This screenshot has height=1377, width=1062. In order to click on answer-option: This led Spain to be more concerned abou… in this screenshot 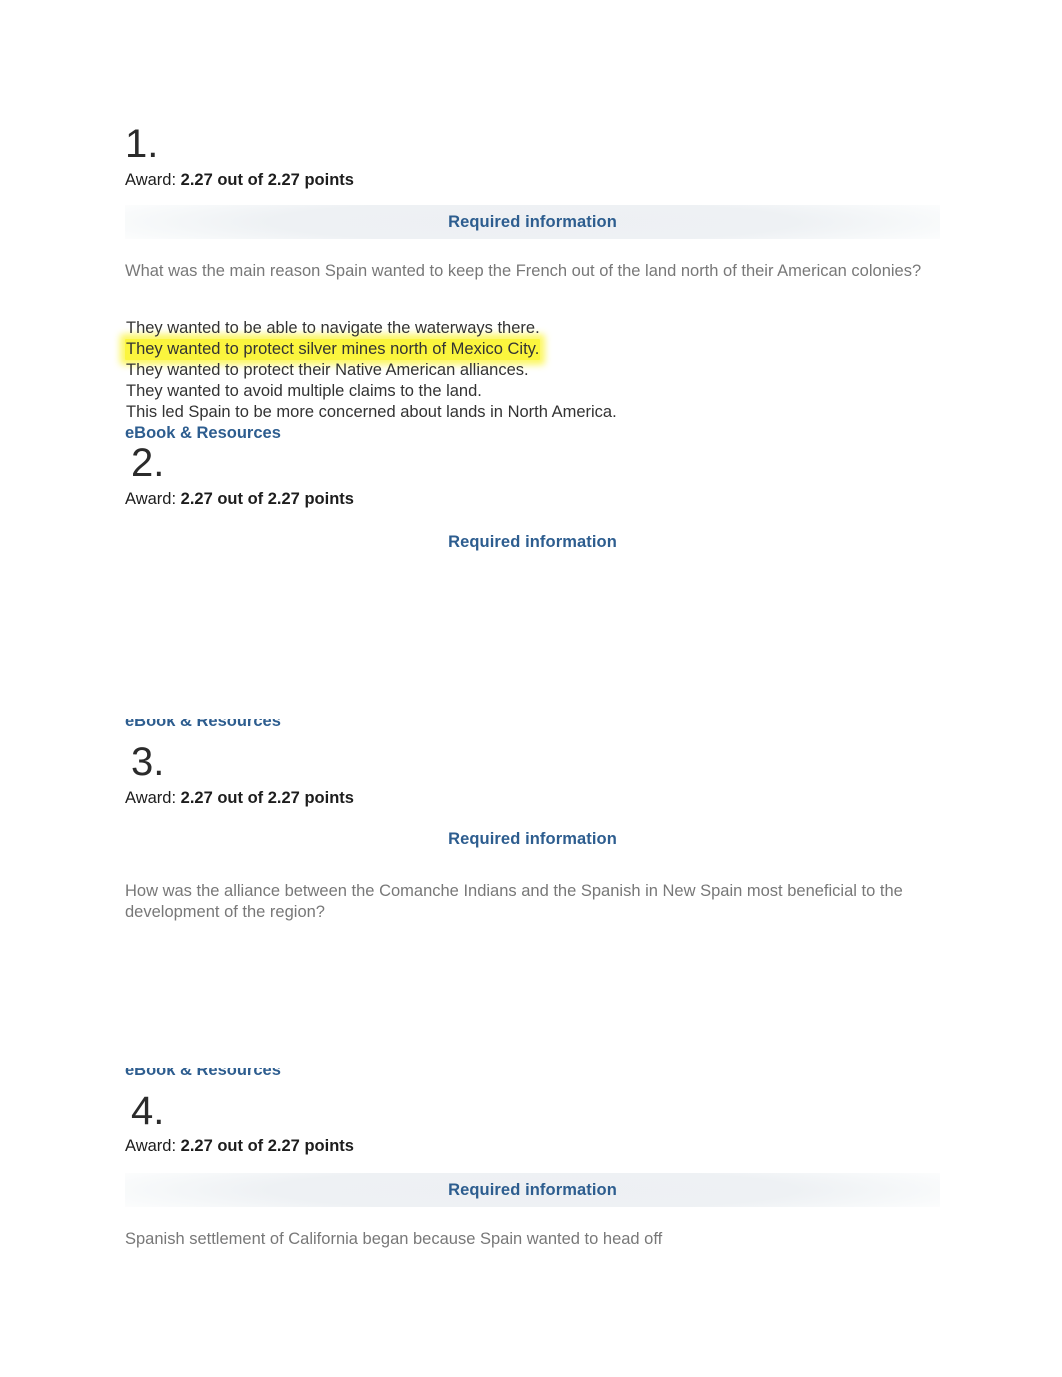, I will do `click(371, 412)`.